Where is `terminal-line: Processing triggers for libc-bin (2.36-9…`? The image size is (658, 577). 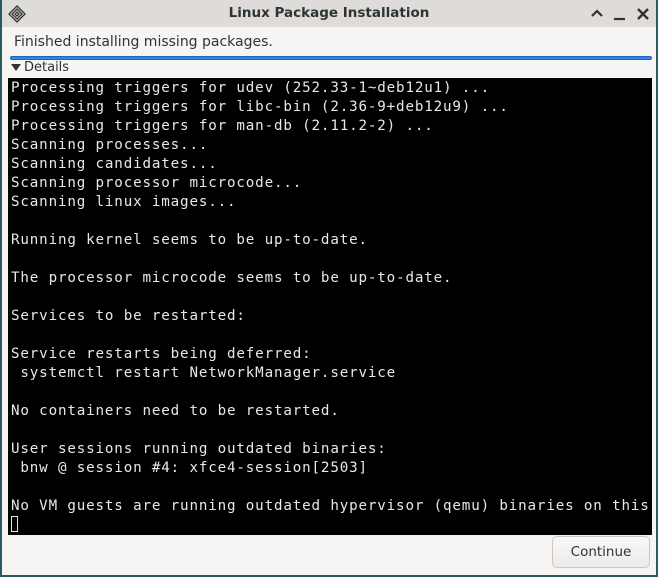 terminal-line: Processing triggers for libc-bin (2.36-9… is located at coordinates (260, 107).